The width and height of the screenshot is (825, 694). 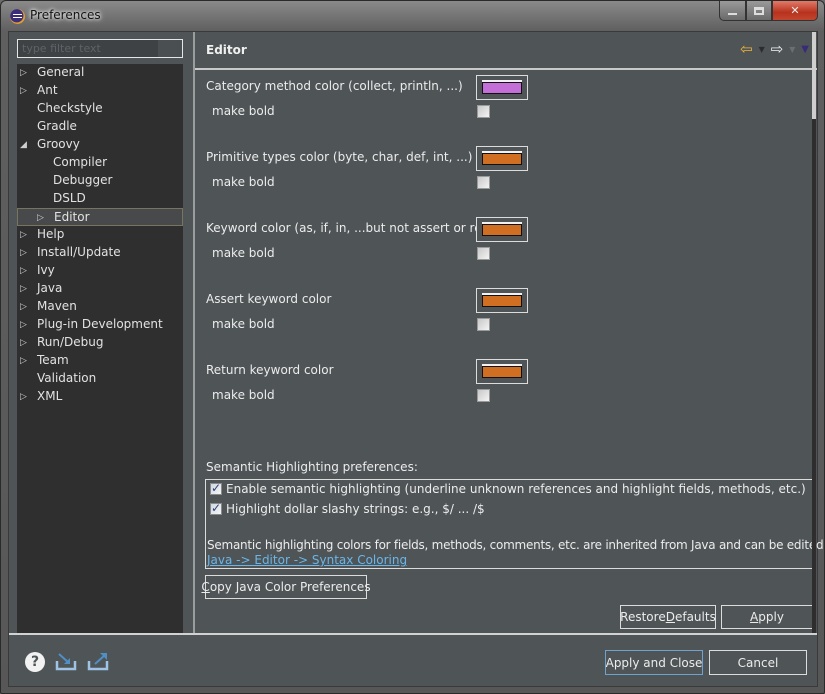 What do you see at coordinates (25, 145) in the screenshot?
I see `expanded-triangle-icon: ◢` at bounding box center [25, 145].